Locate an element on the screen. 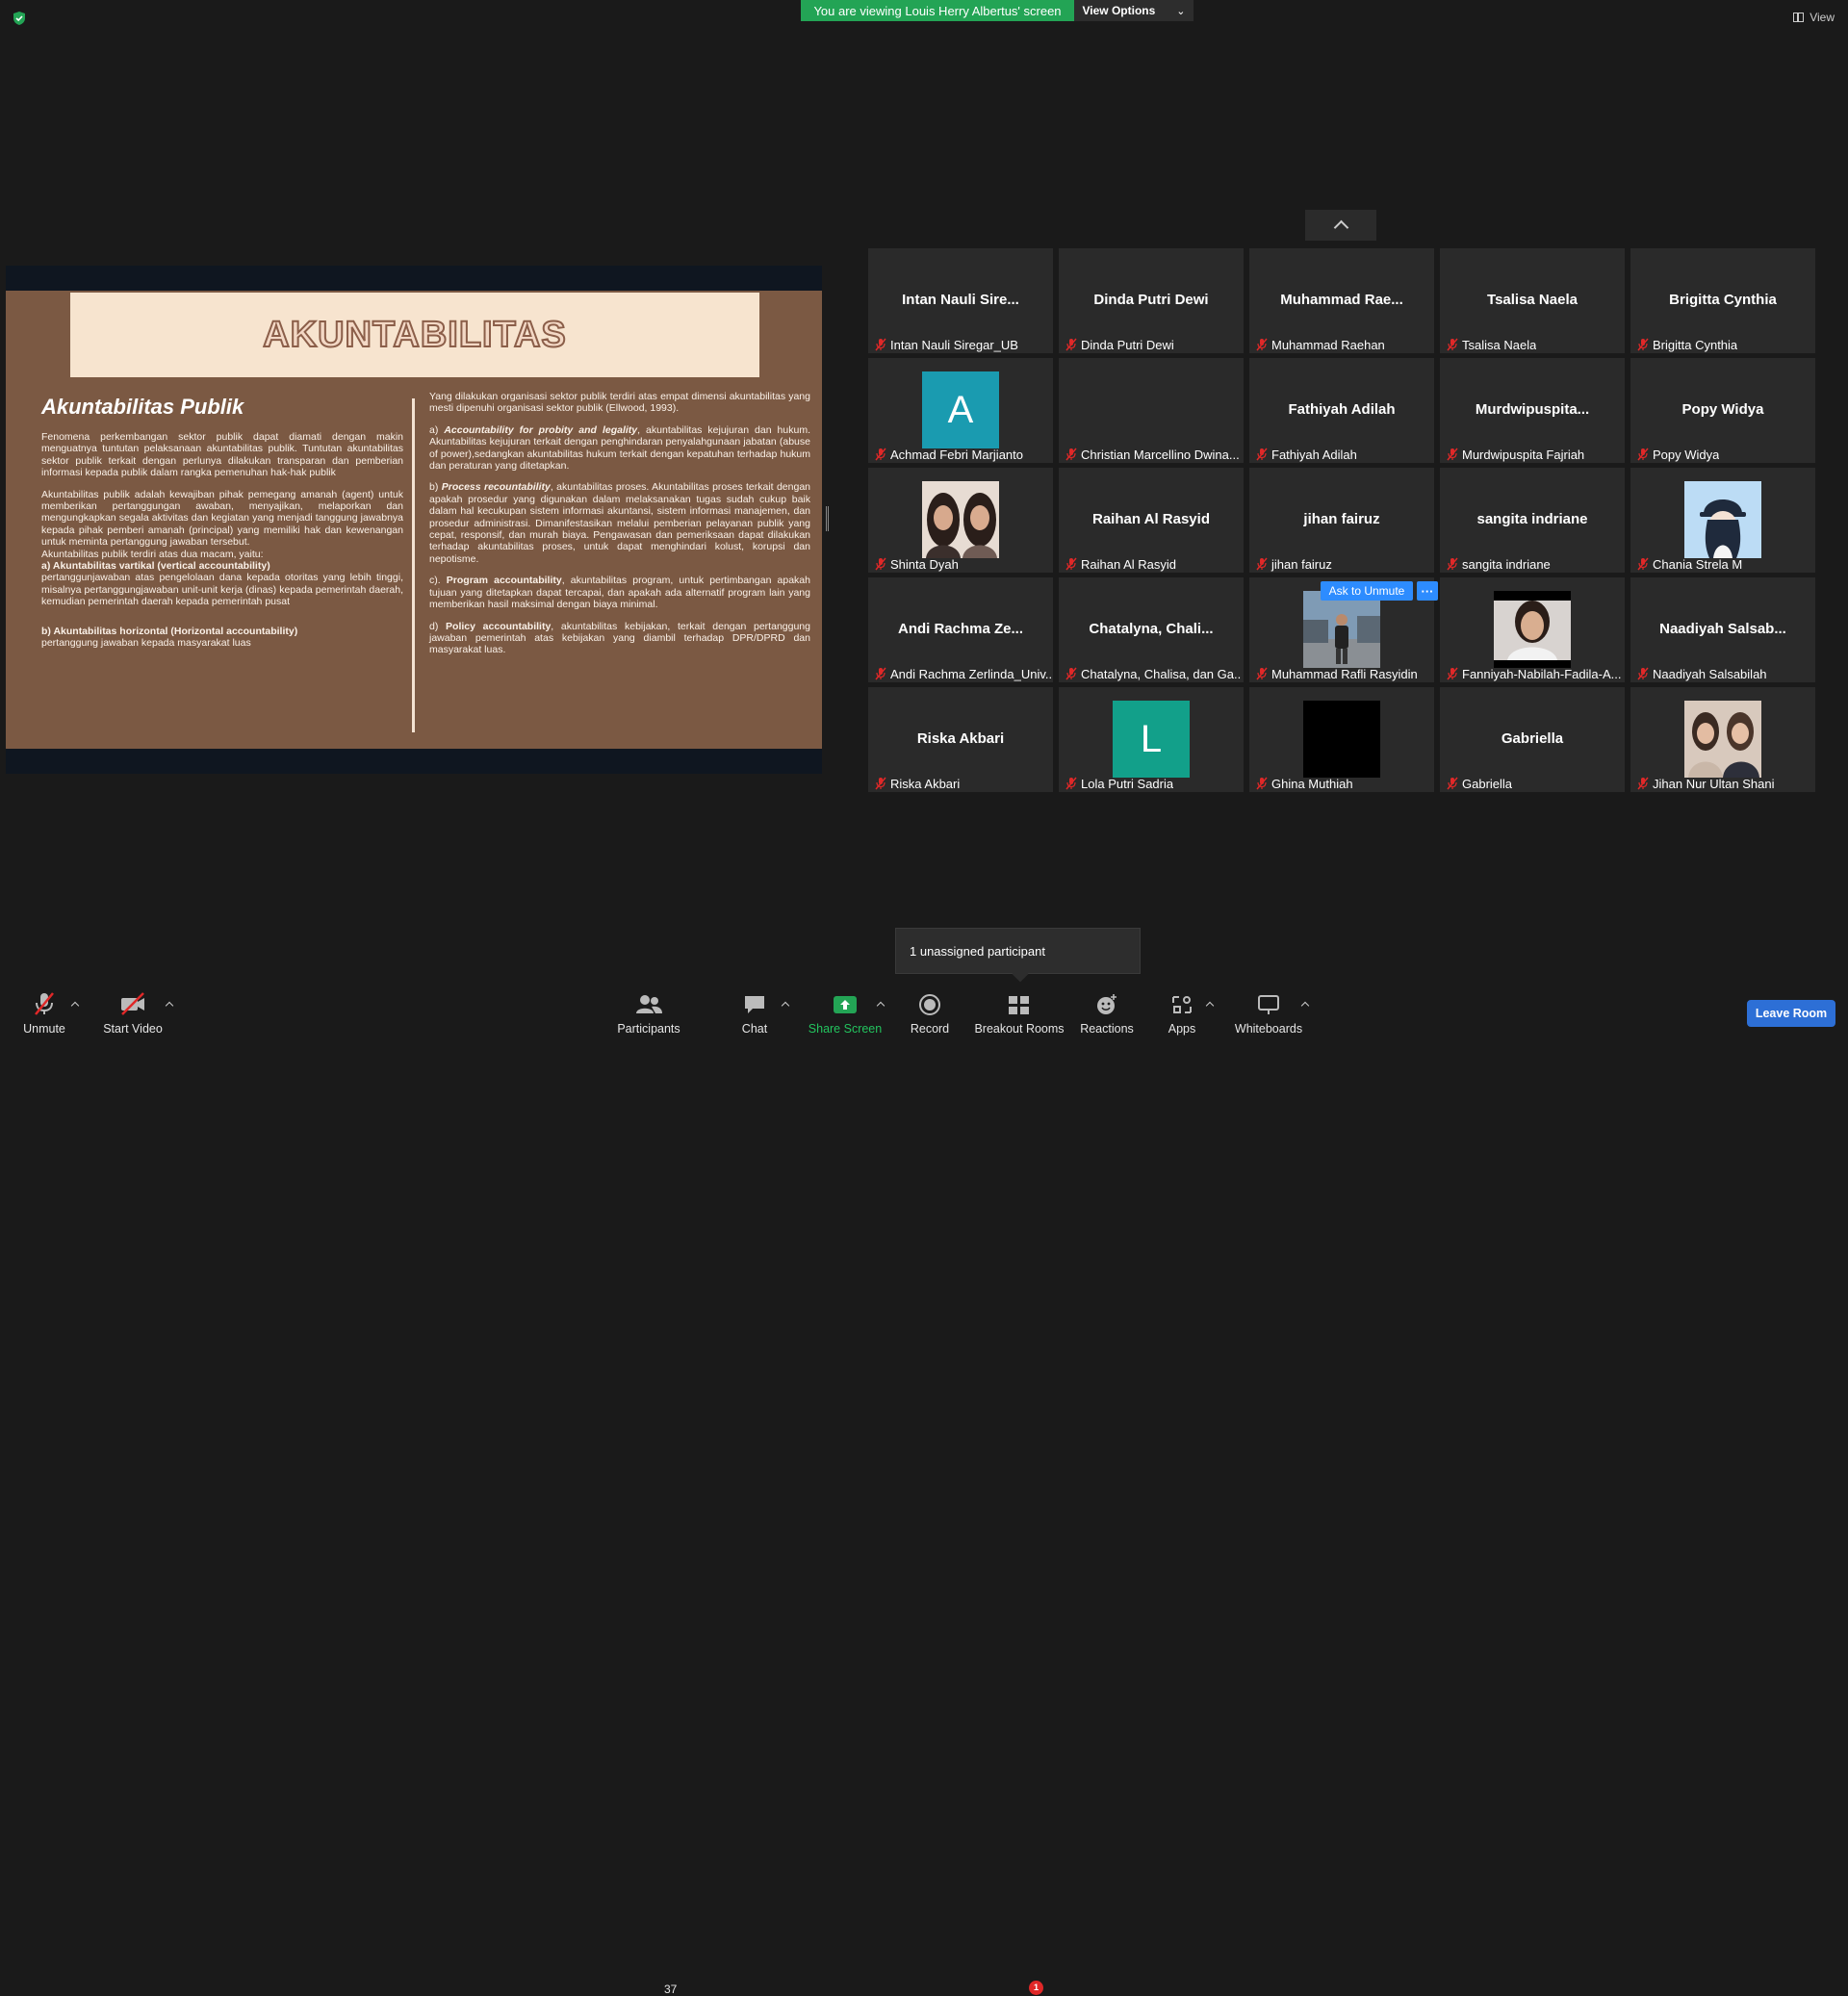 Image resolution: width=1848 pixels, height=1996 pixels. participant-name-display: Popy Widya is located at coordinates (1722, 409).